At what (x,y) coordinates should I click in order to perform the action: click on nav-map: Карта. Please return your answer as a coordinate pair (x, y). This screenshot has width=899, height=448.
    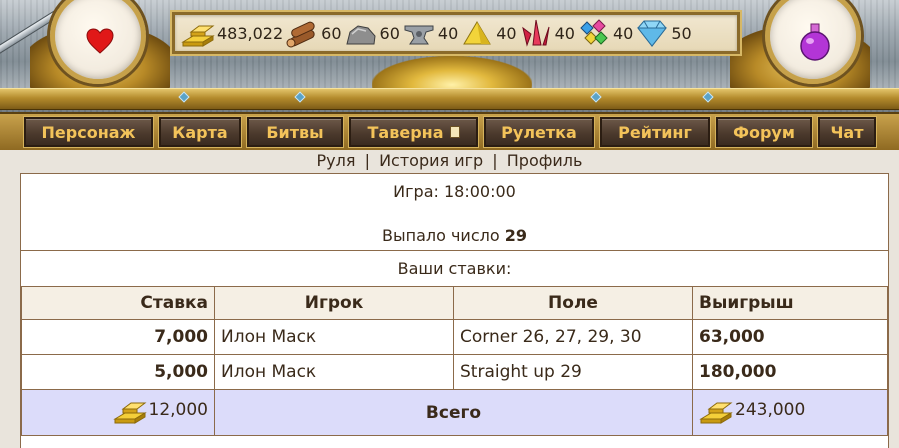
    Looking at the image, I should click on (200, 132).